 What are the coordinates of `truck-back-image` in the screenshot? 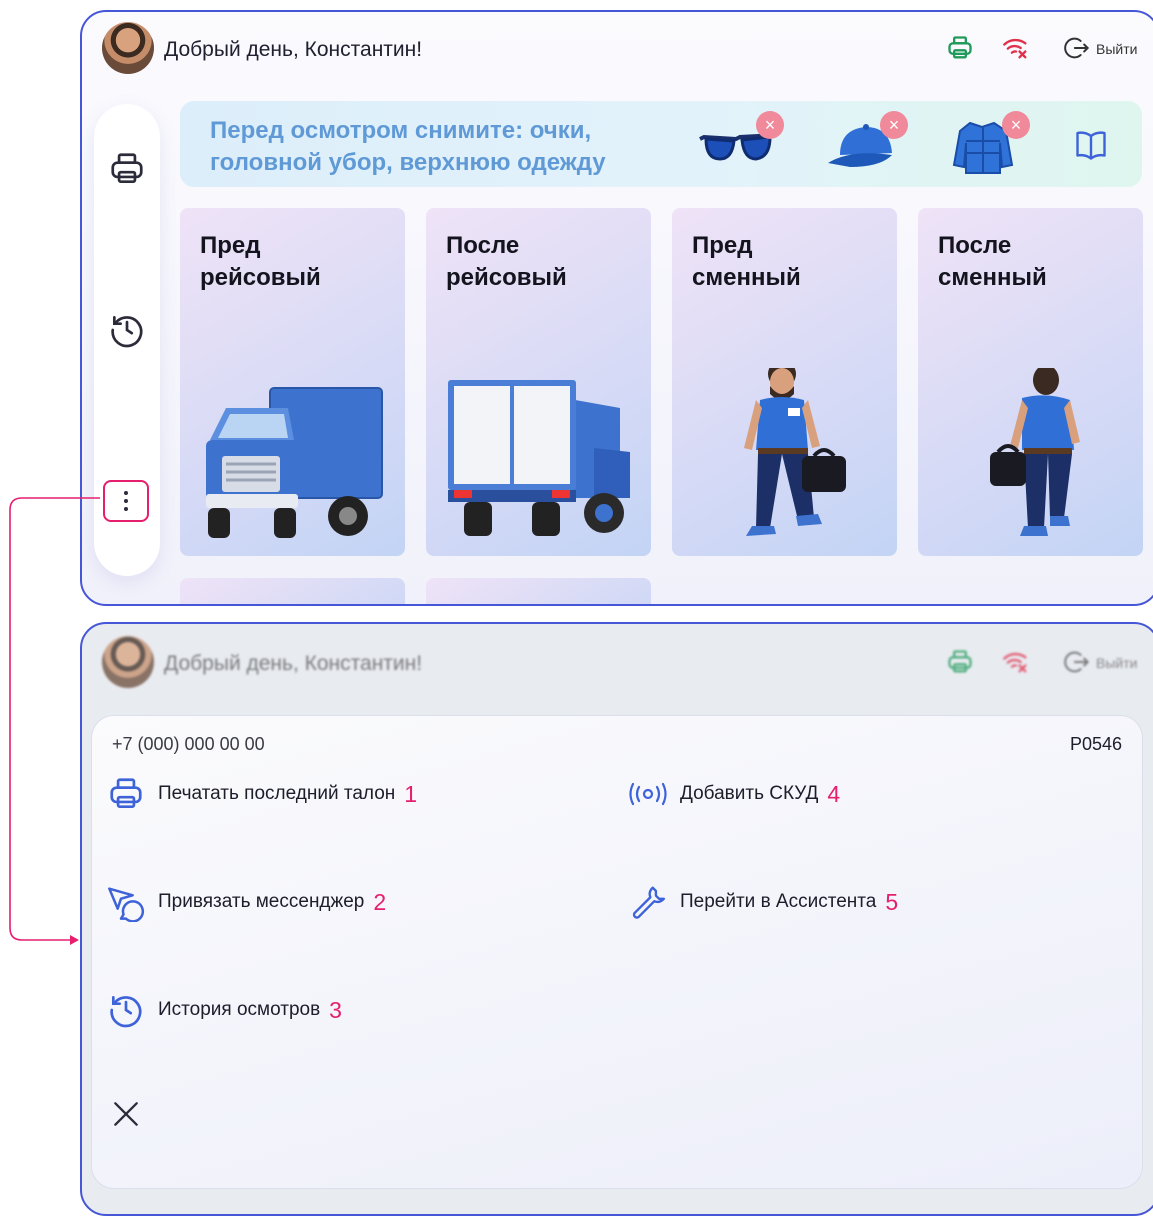 It's located at (539, 458).